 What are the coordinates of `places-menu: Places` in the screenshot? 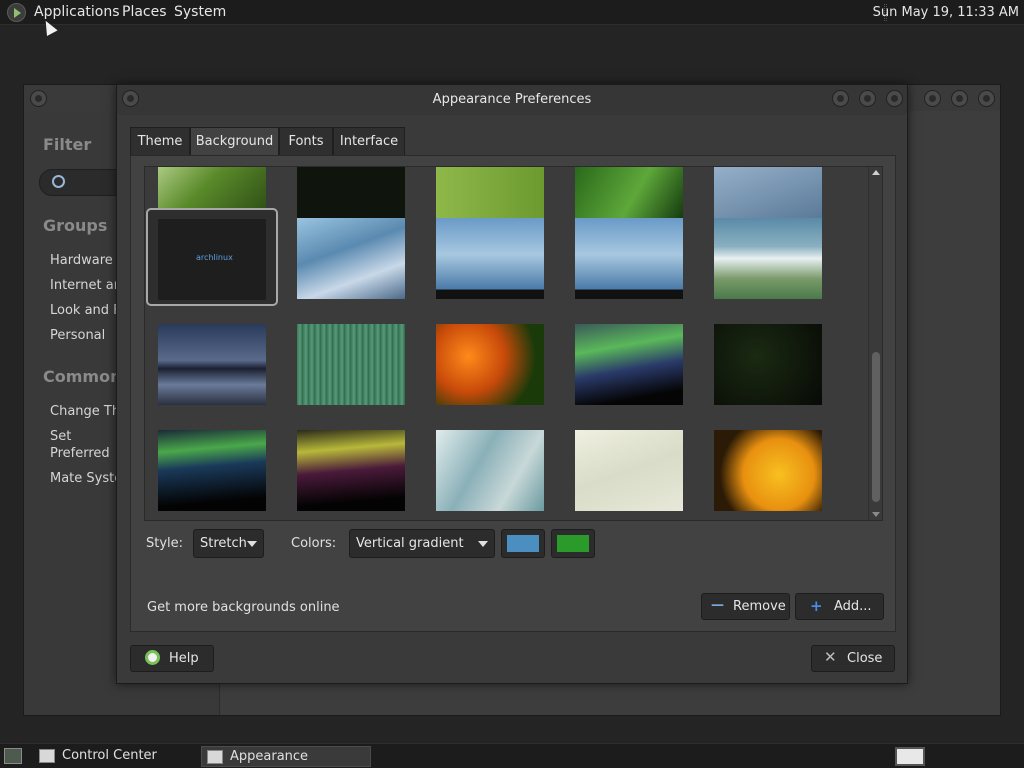 It's located at (144, 12).